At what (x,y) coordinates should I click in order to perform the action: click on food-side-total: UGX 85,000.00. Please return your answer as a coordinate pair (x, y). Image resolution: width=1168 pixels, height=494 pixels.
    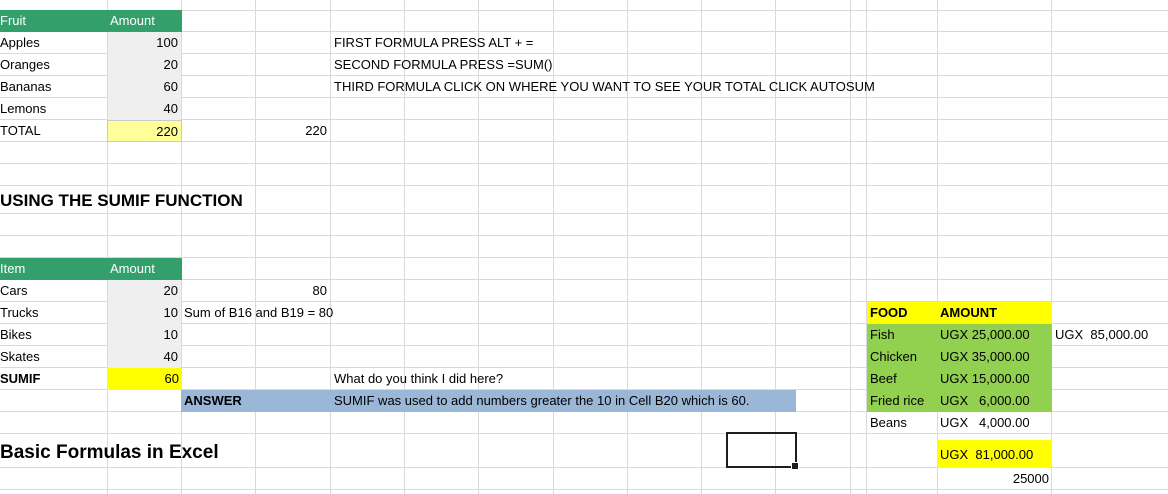
    Looking at the image, I should click on (1101, 335).